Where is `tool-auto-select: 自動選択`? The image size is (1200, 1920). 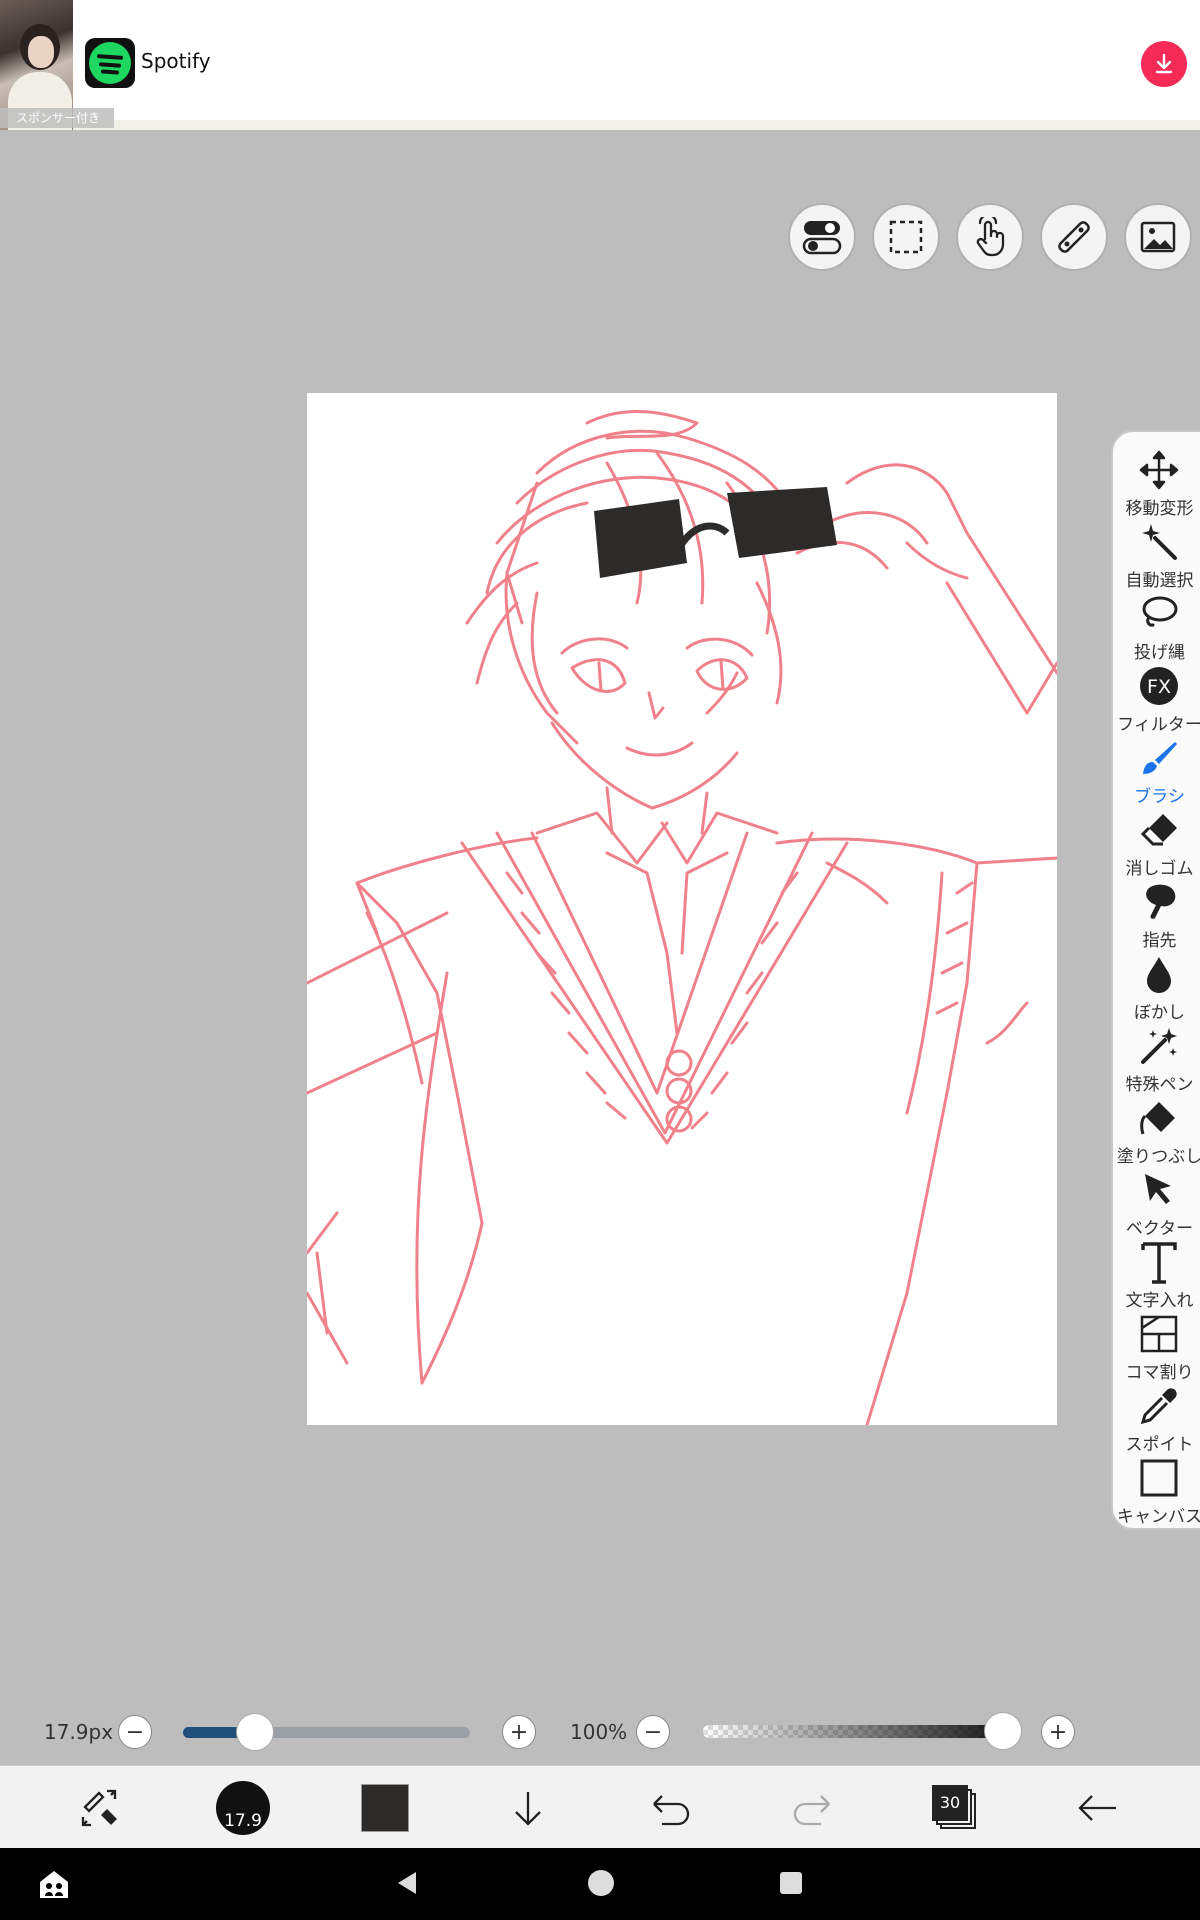 tool-auto-select: 自動選択 is located at coordinates (1156, 554).